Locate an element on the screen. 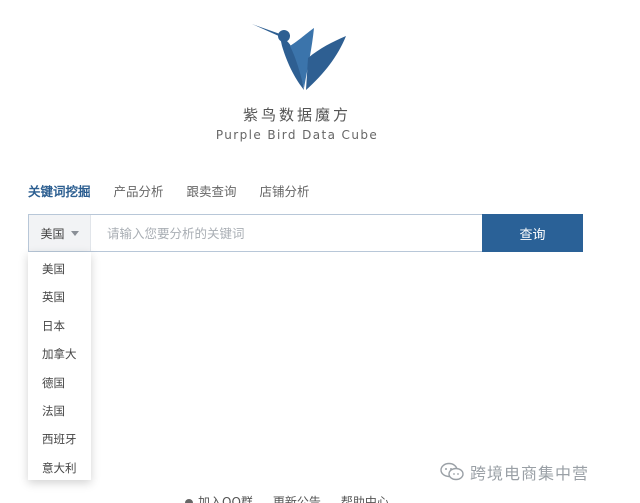 The height and width of the screenshot is (503, 640). footer-link-label: 加入QQ群 is located at coordinates (225, 499).